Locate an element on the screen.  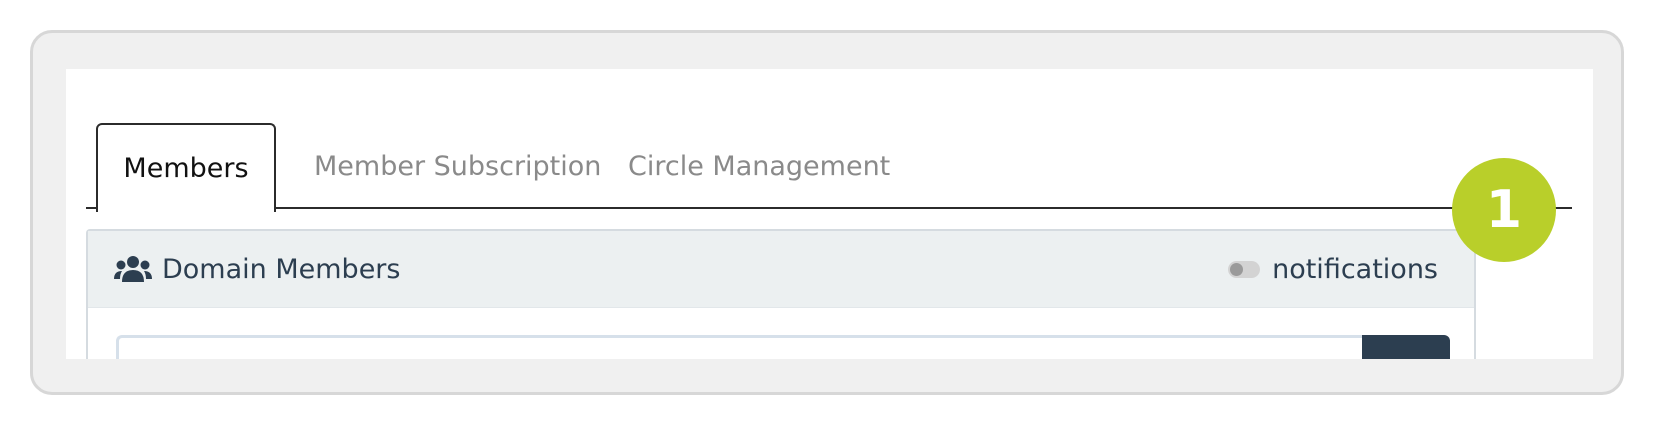
tab-circle-management: Circle Management is located at coordinates (759, 166).